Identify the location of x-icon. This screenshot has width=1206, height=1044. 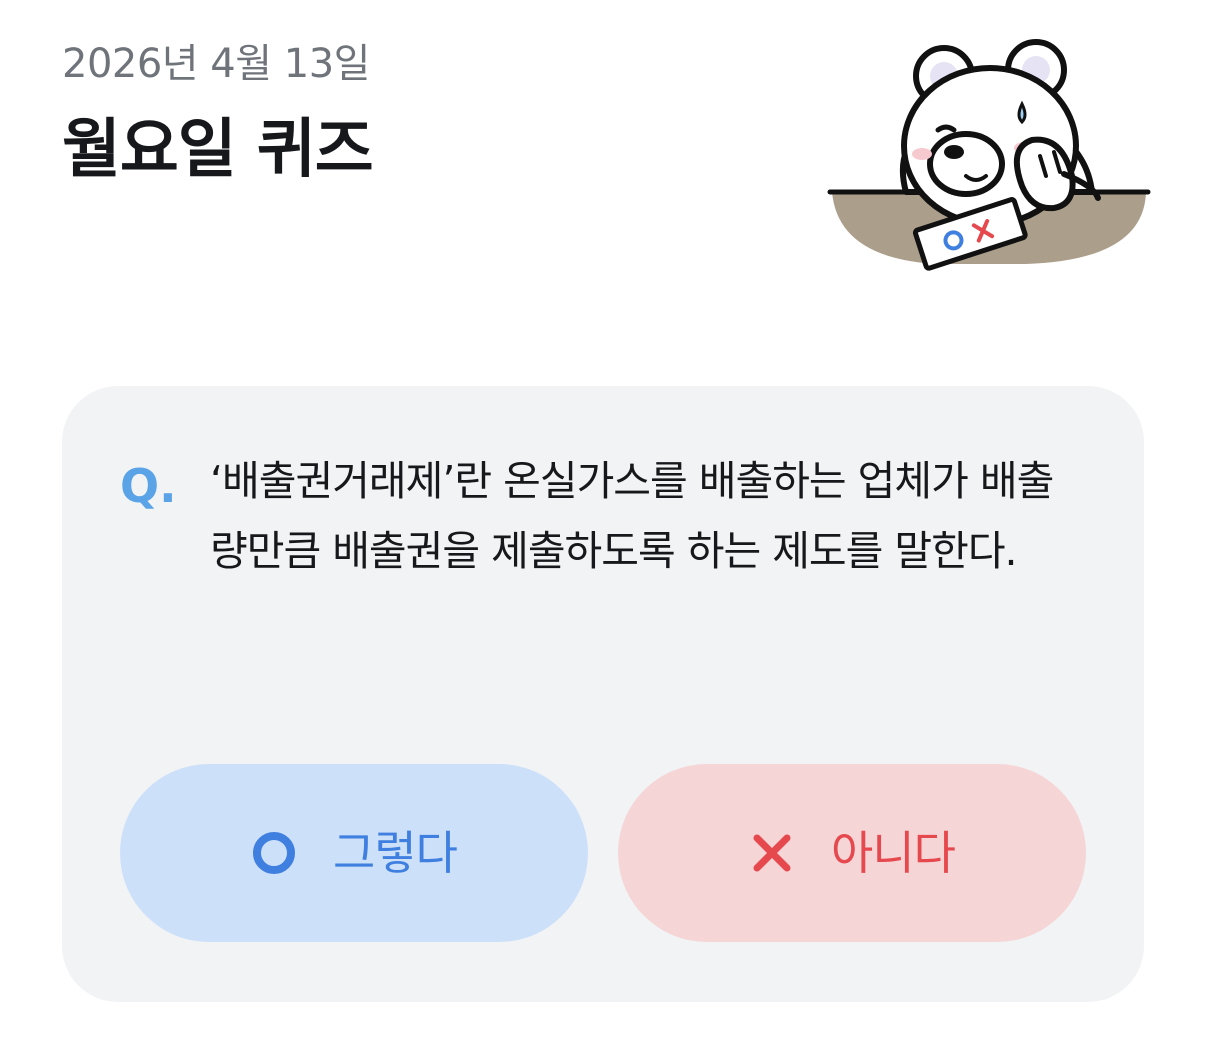
(772, 853).